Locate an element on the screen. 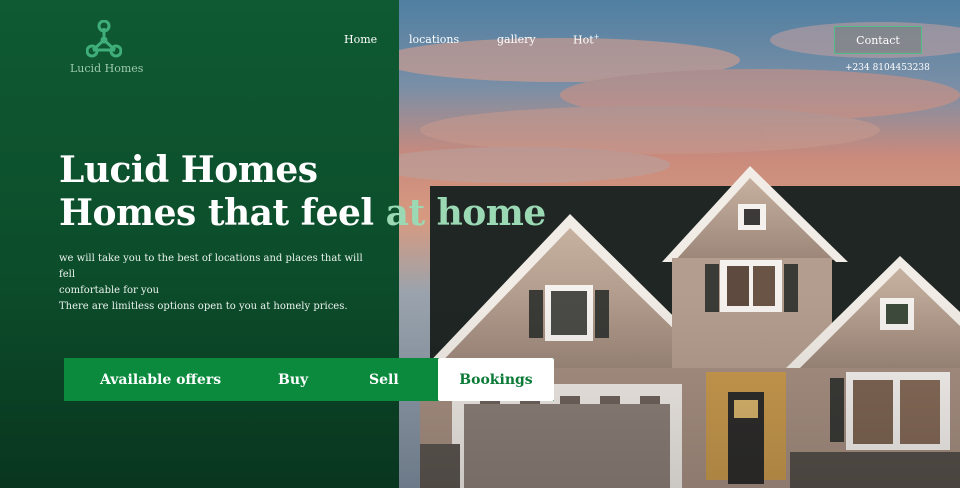 This screenshot has width=960, height=488. hero-description-line: comfortable for you is located at coordinates (109, 290).